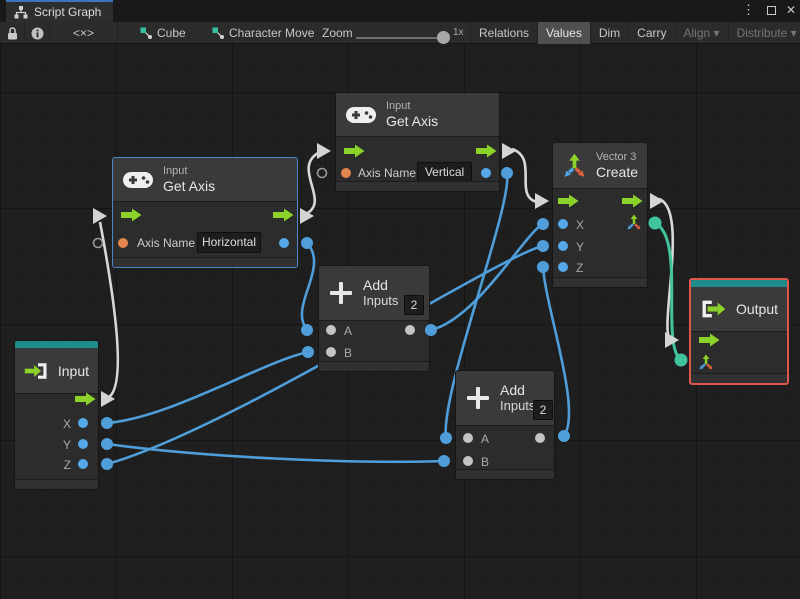 The image size is (800, 599). I want to click on values-label: Values, so click(564, 33).